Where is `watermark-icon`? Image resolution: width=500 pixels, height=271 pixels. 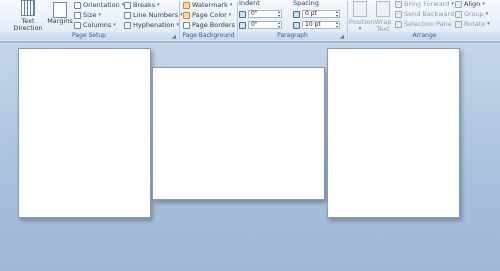
watermark-icon is located at coordinates (186, 5).